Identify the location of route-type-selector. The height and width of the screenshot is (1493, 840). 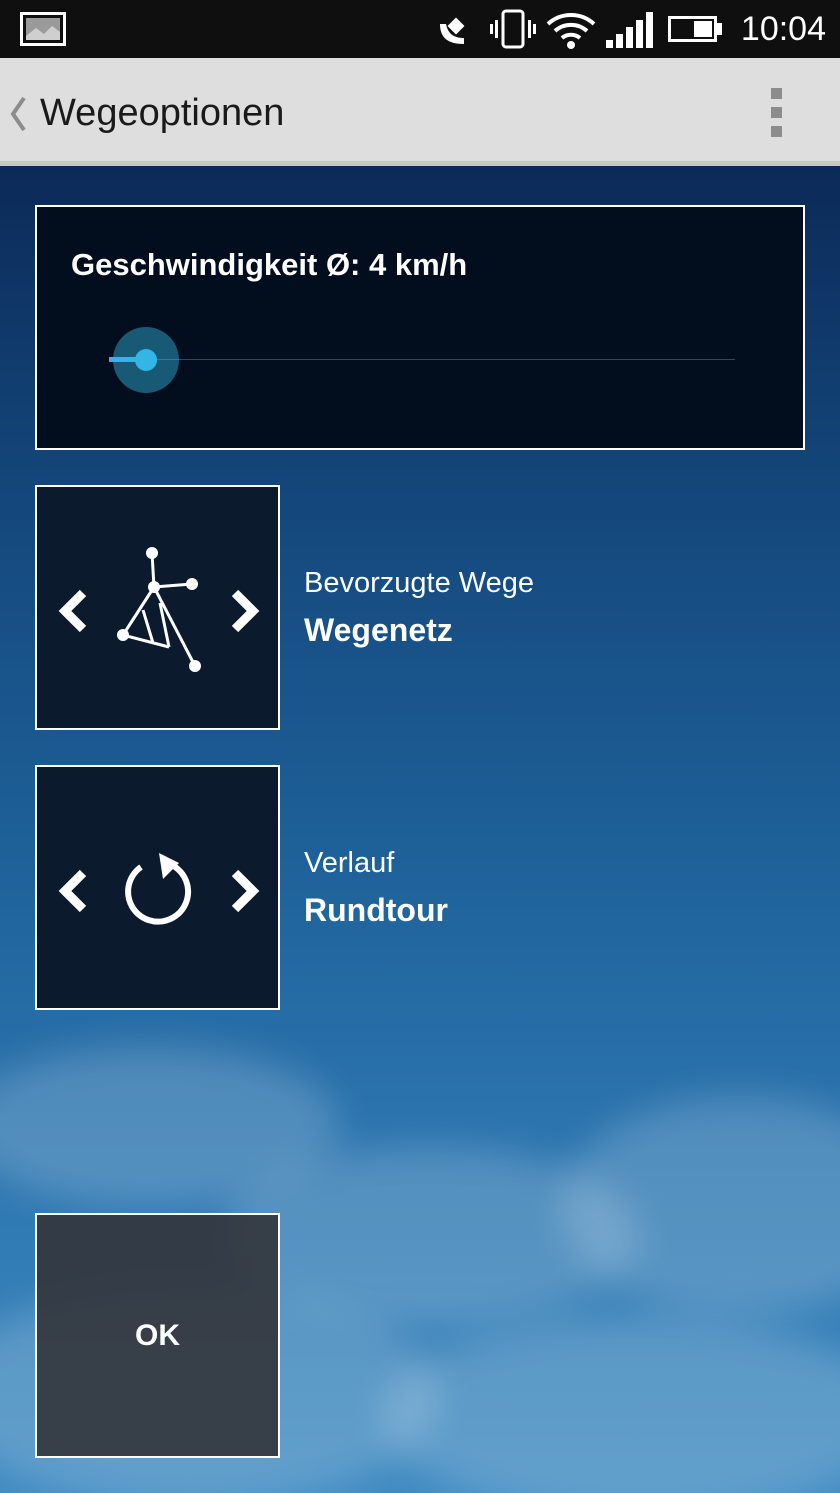
(157, 887).